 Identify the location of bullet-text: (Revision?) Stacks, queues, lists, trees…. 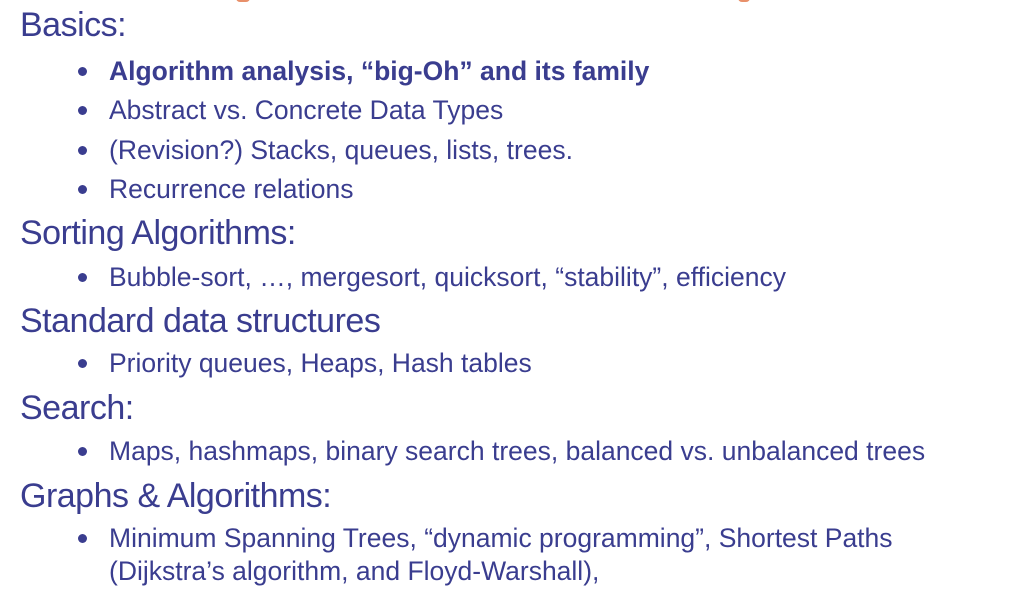
(341, 150).